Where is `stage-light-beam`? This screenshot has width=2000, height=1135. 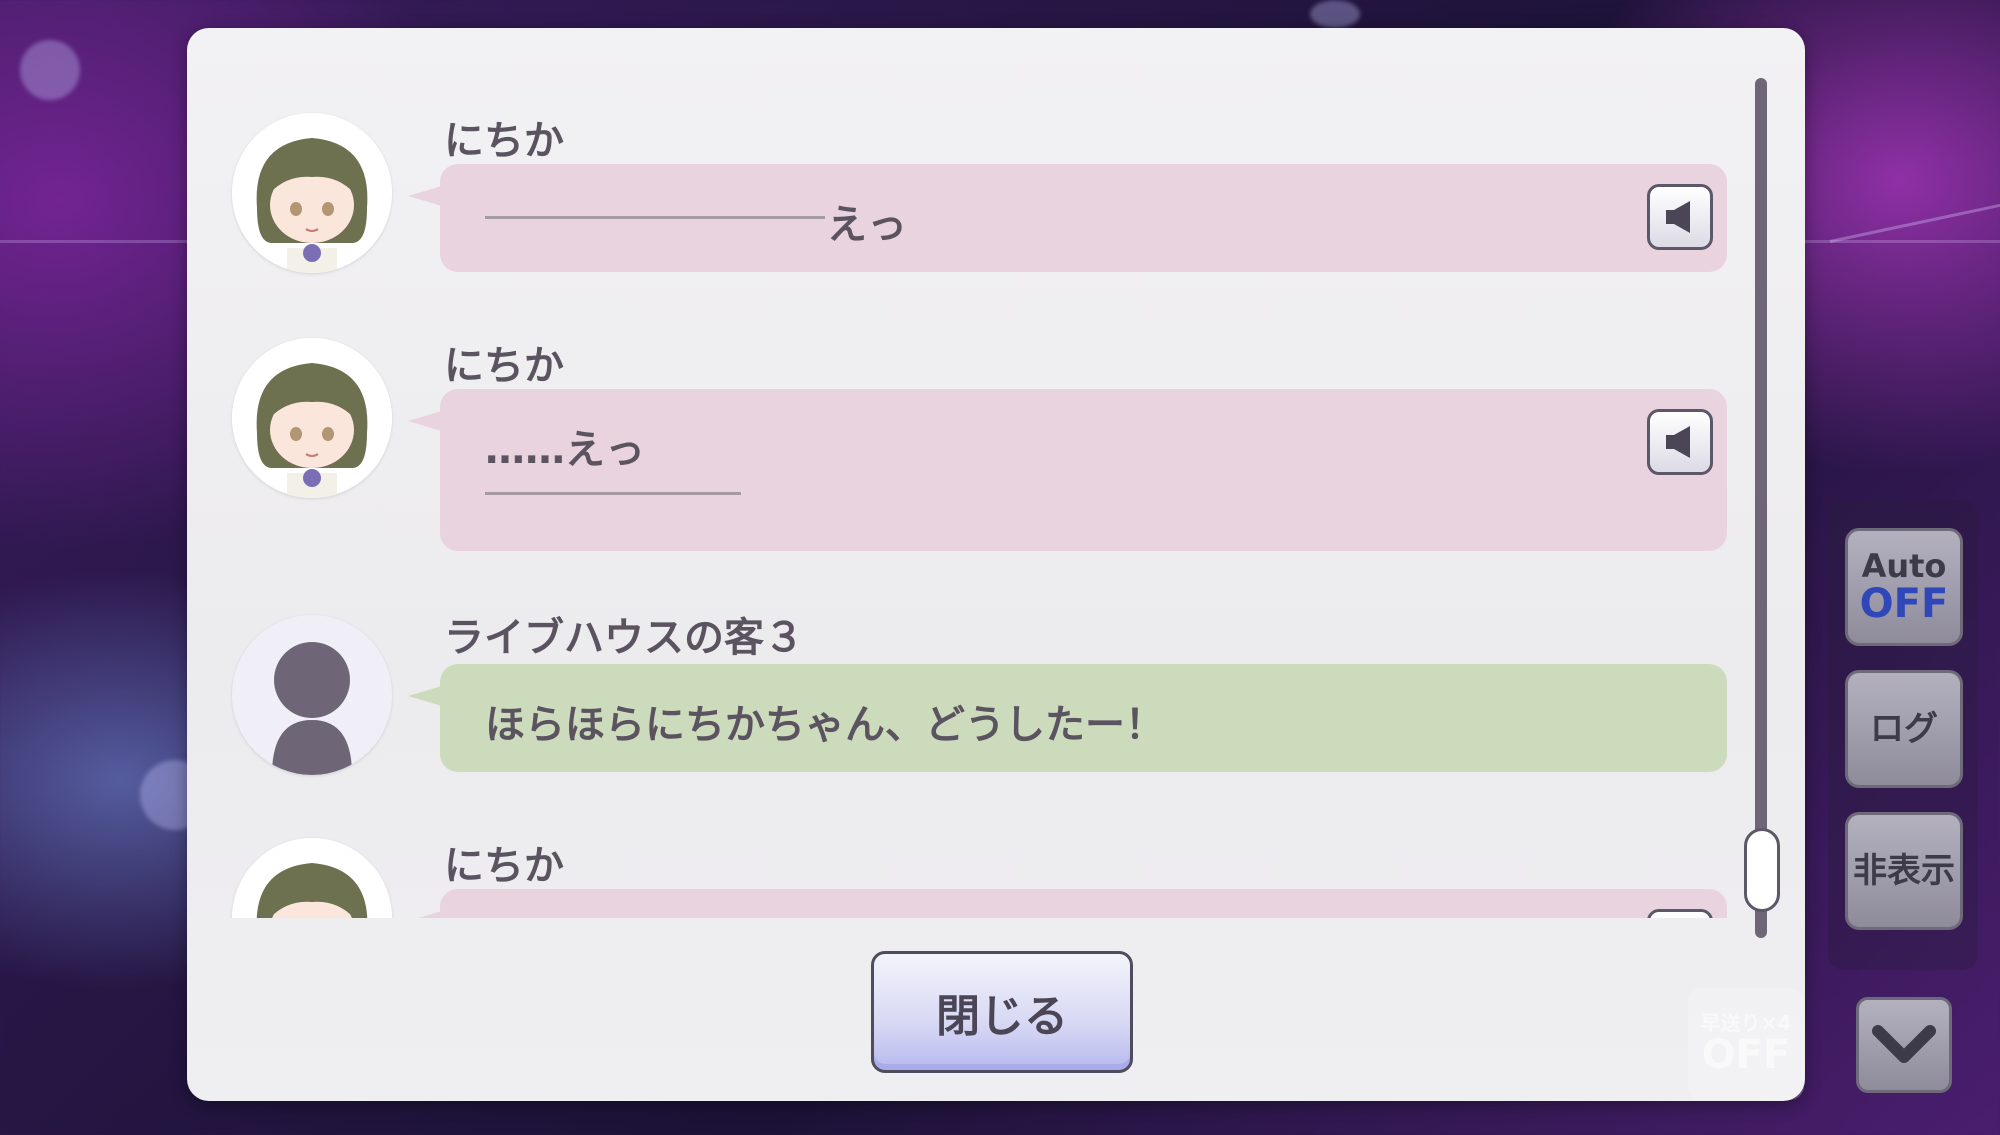 stage-light-beam is located at coordinates (1914, 222).